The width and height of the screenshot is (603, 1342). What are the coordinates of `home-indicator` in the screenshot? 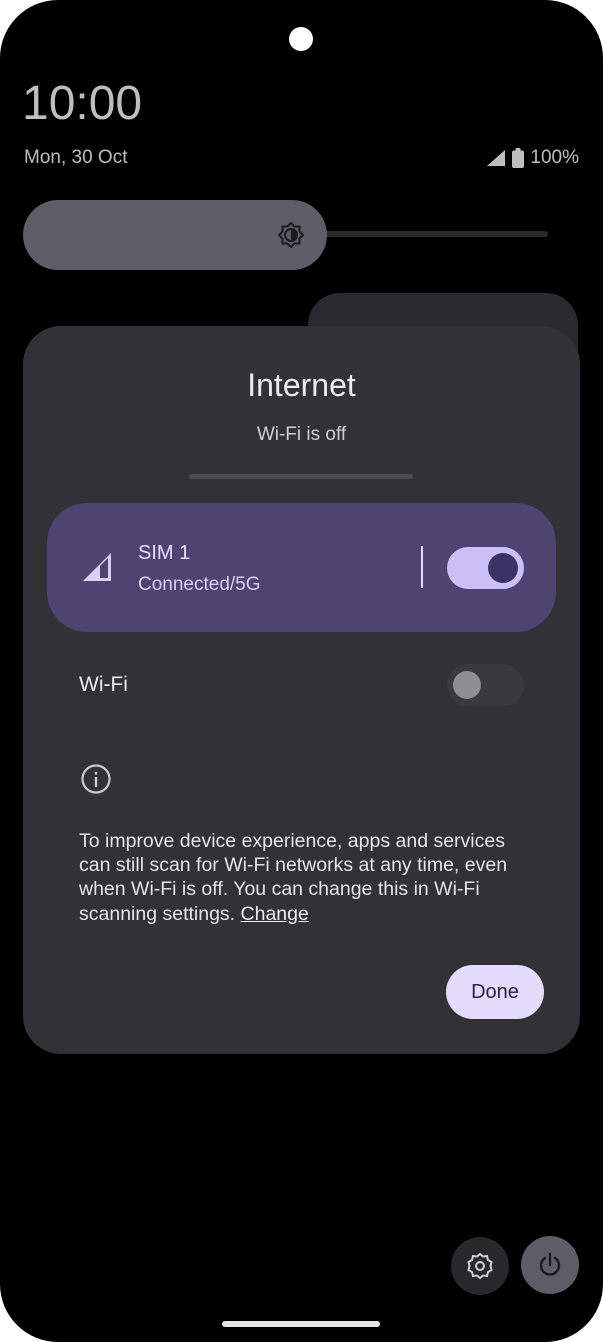 It's located at (301, 1324).